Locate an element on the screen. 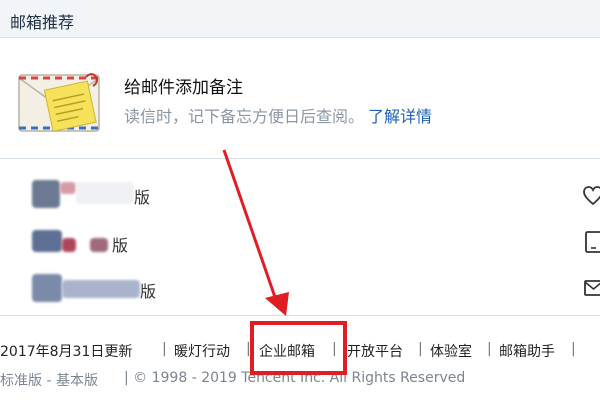 This screenshot has width=600, height=400. section-header: 邮箱推荐 is located at coordinates (300, 19).